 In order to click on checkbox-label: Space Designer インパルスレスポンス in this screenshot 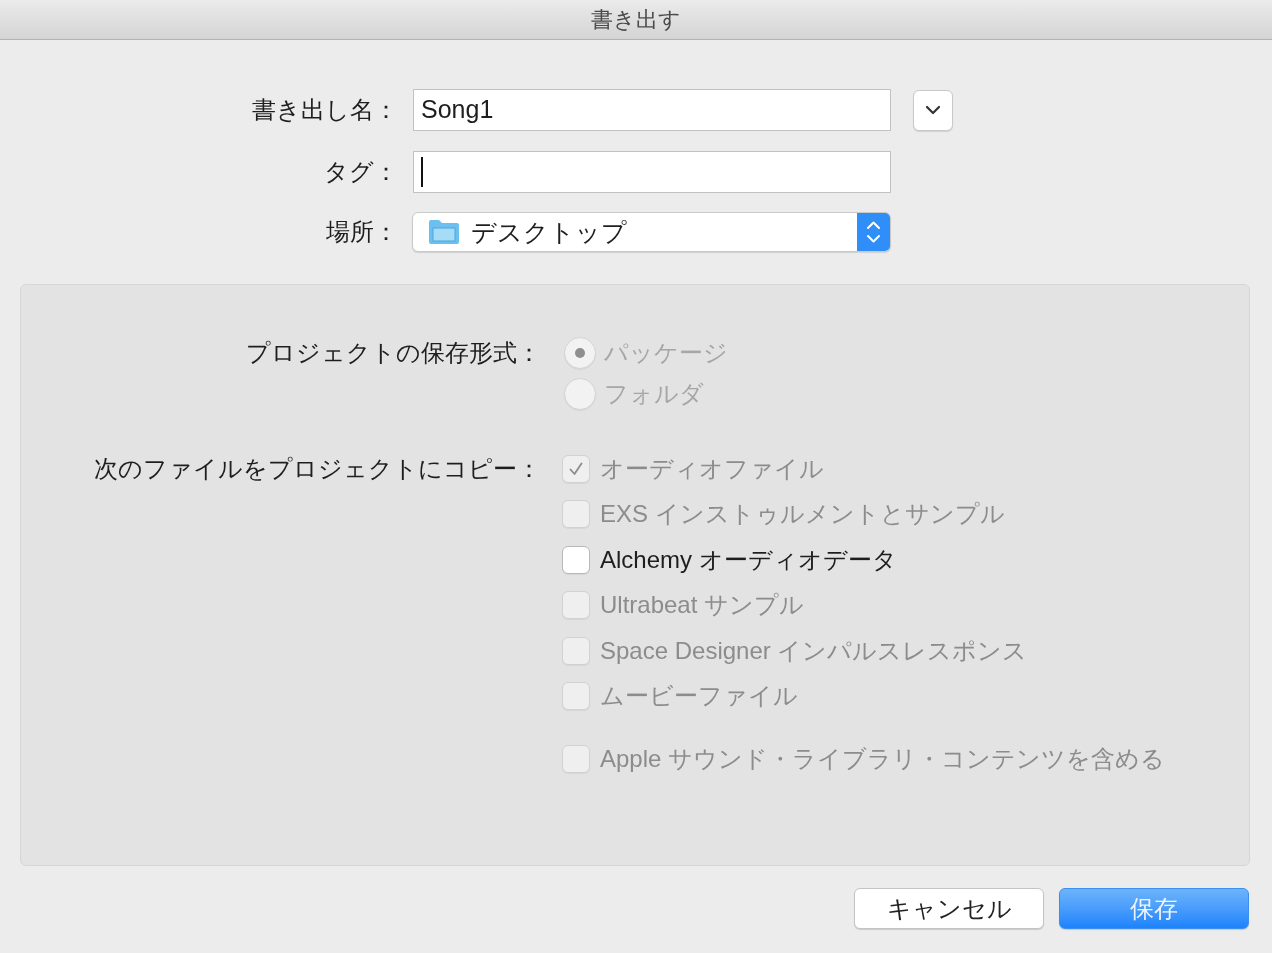, I will do `click(814, 650)`.